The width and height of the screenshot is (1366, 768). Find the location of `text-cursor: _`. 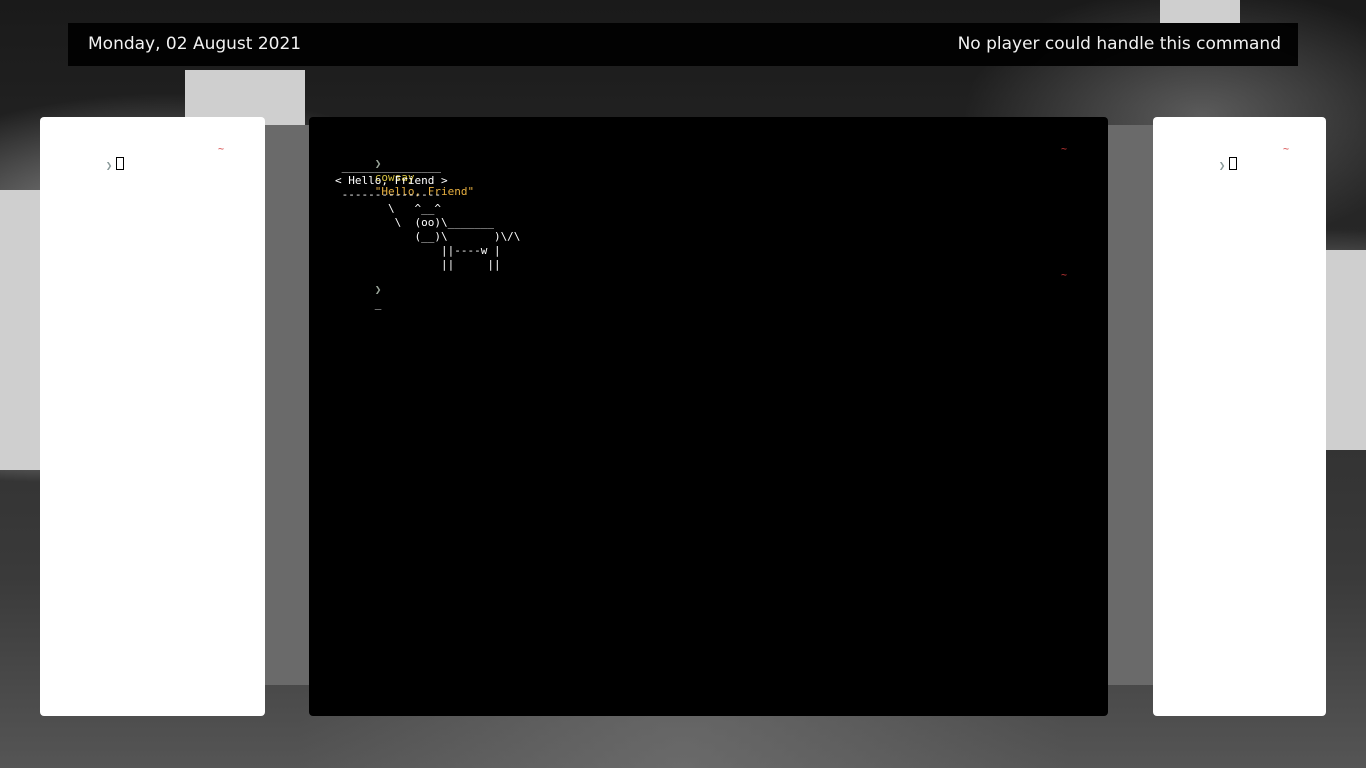

text-cursor: _ is located at coordinates (378, 303).